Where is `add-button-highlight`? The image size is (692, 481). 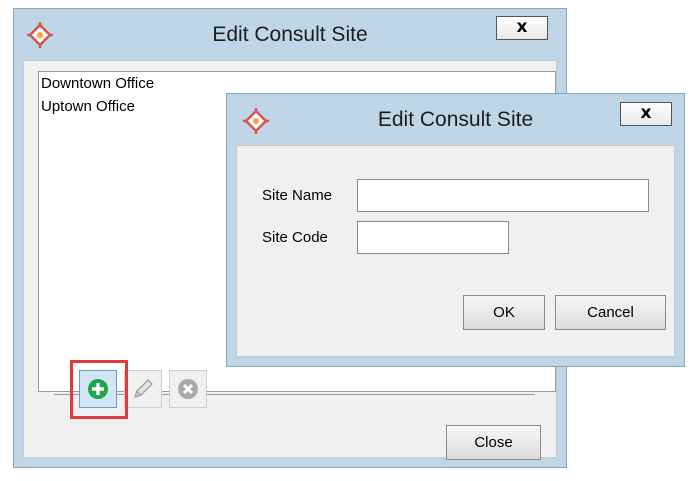
add-button-highlight is located at coordinates (99, 389).